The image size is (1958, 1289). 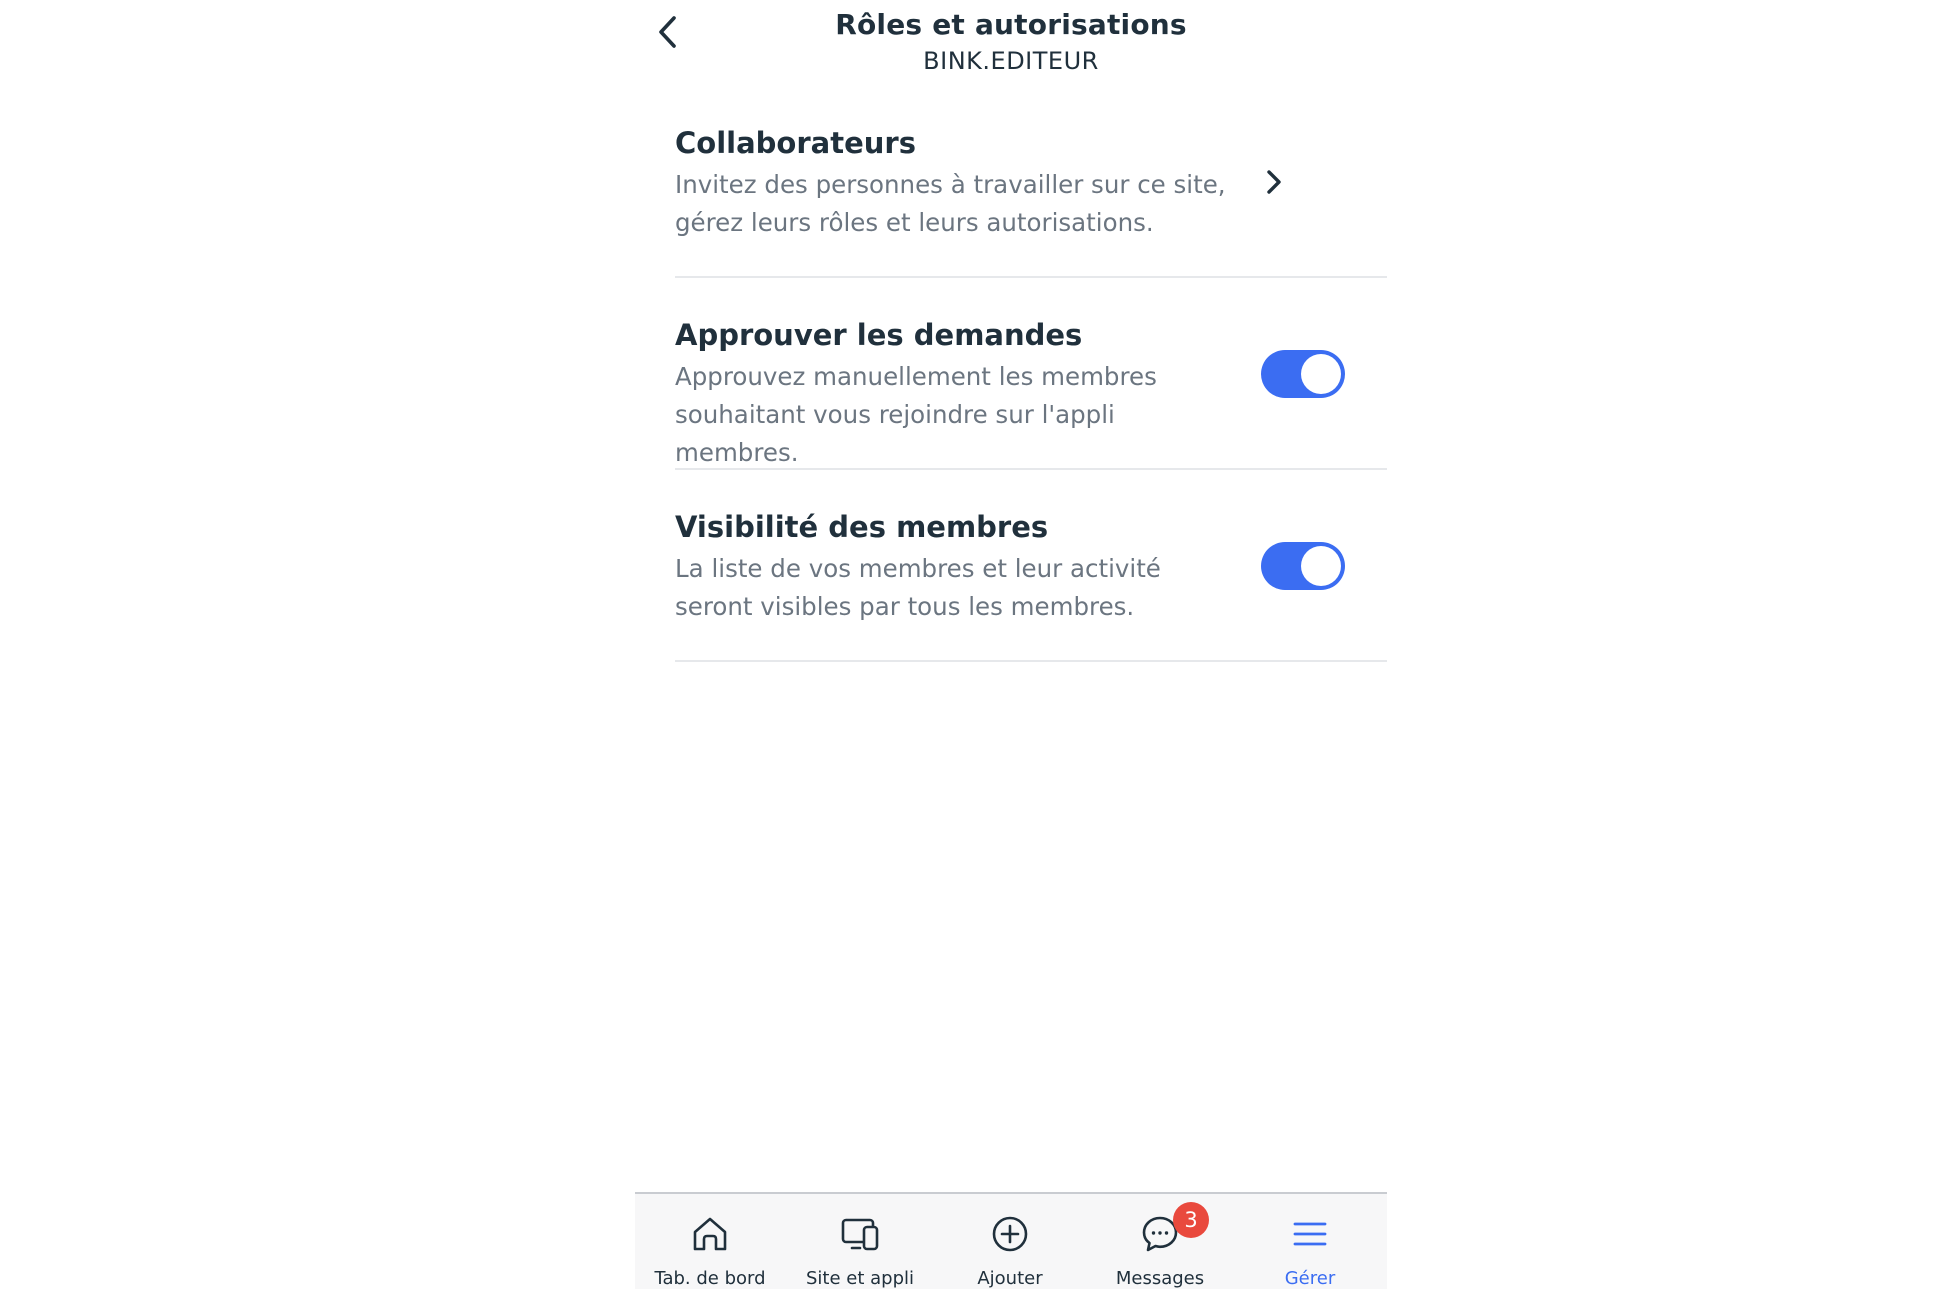 What do you see at coordinates (860, 1234) in the screenshot?
I see `devices-icon` at bounding box center [860, 1234].